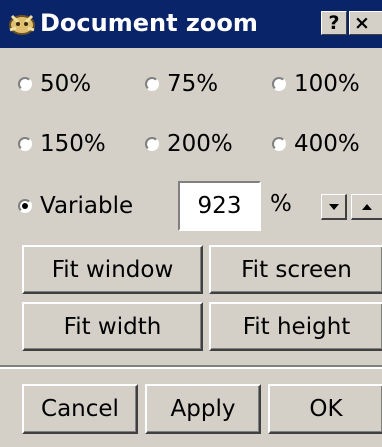 The image size is (382, 447). I want to click on zoom-400-radio: 400%, so click(316, 144).